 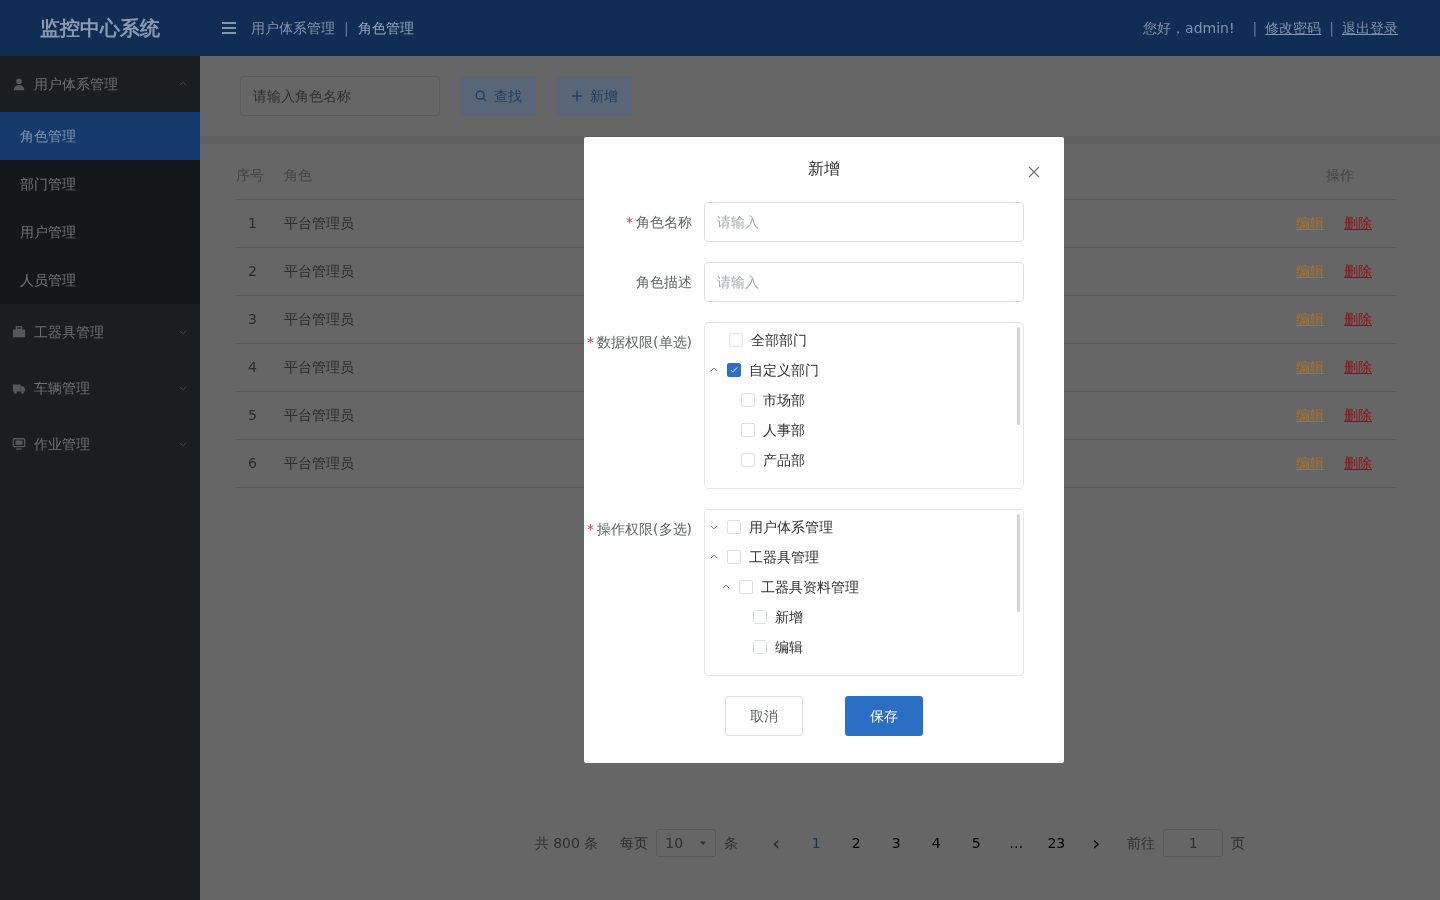 What do you see at coordinates (100, 84) in the screenshot?
I see `sidebar-group: 用户体系管理` at bounding box center [100, 84].